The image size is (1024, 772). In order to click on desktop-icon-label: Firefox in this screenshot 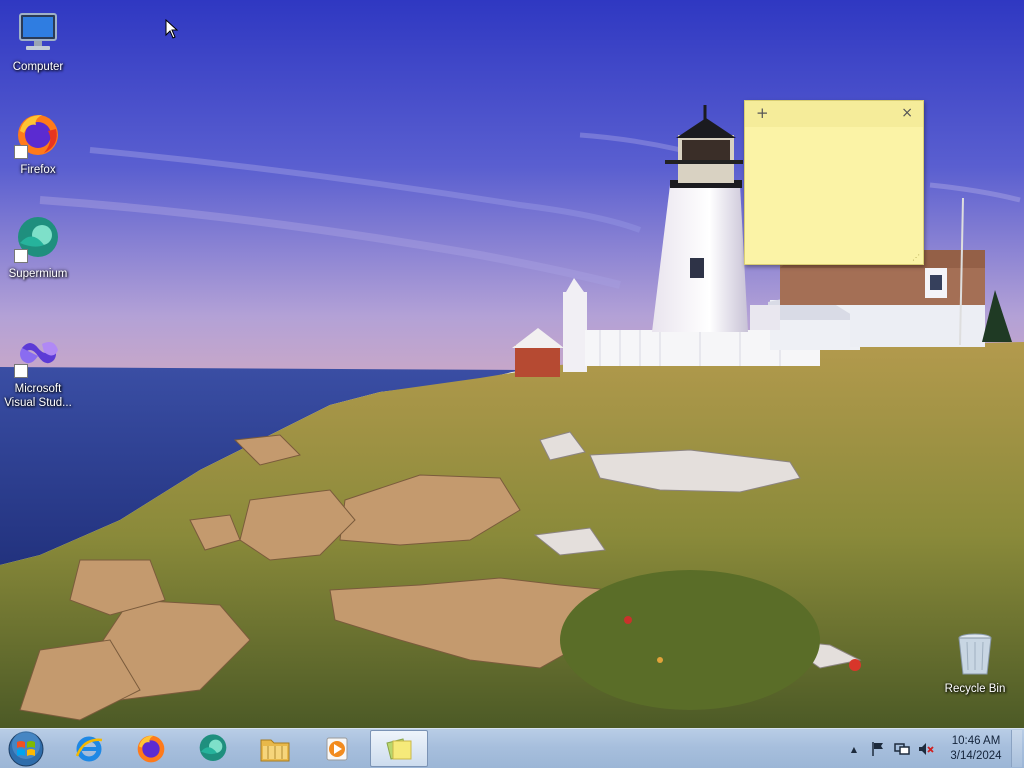, I will do `click(38, 170)`.